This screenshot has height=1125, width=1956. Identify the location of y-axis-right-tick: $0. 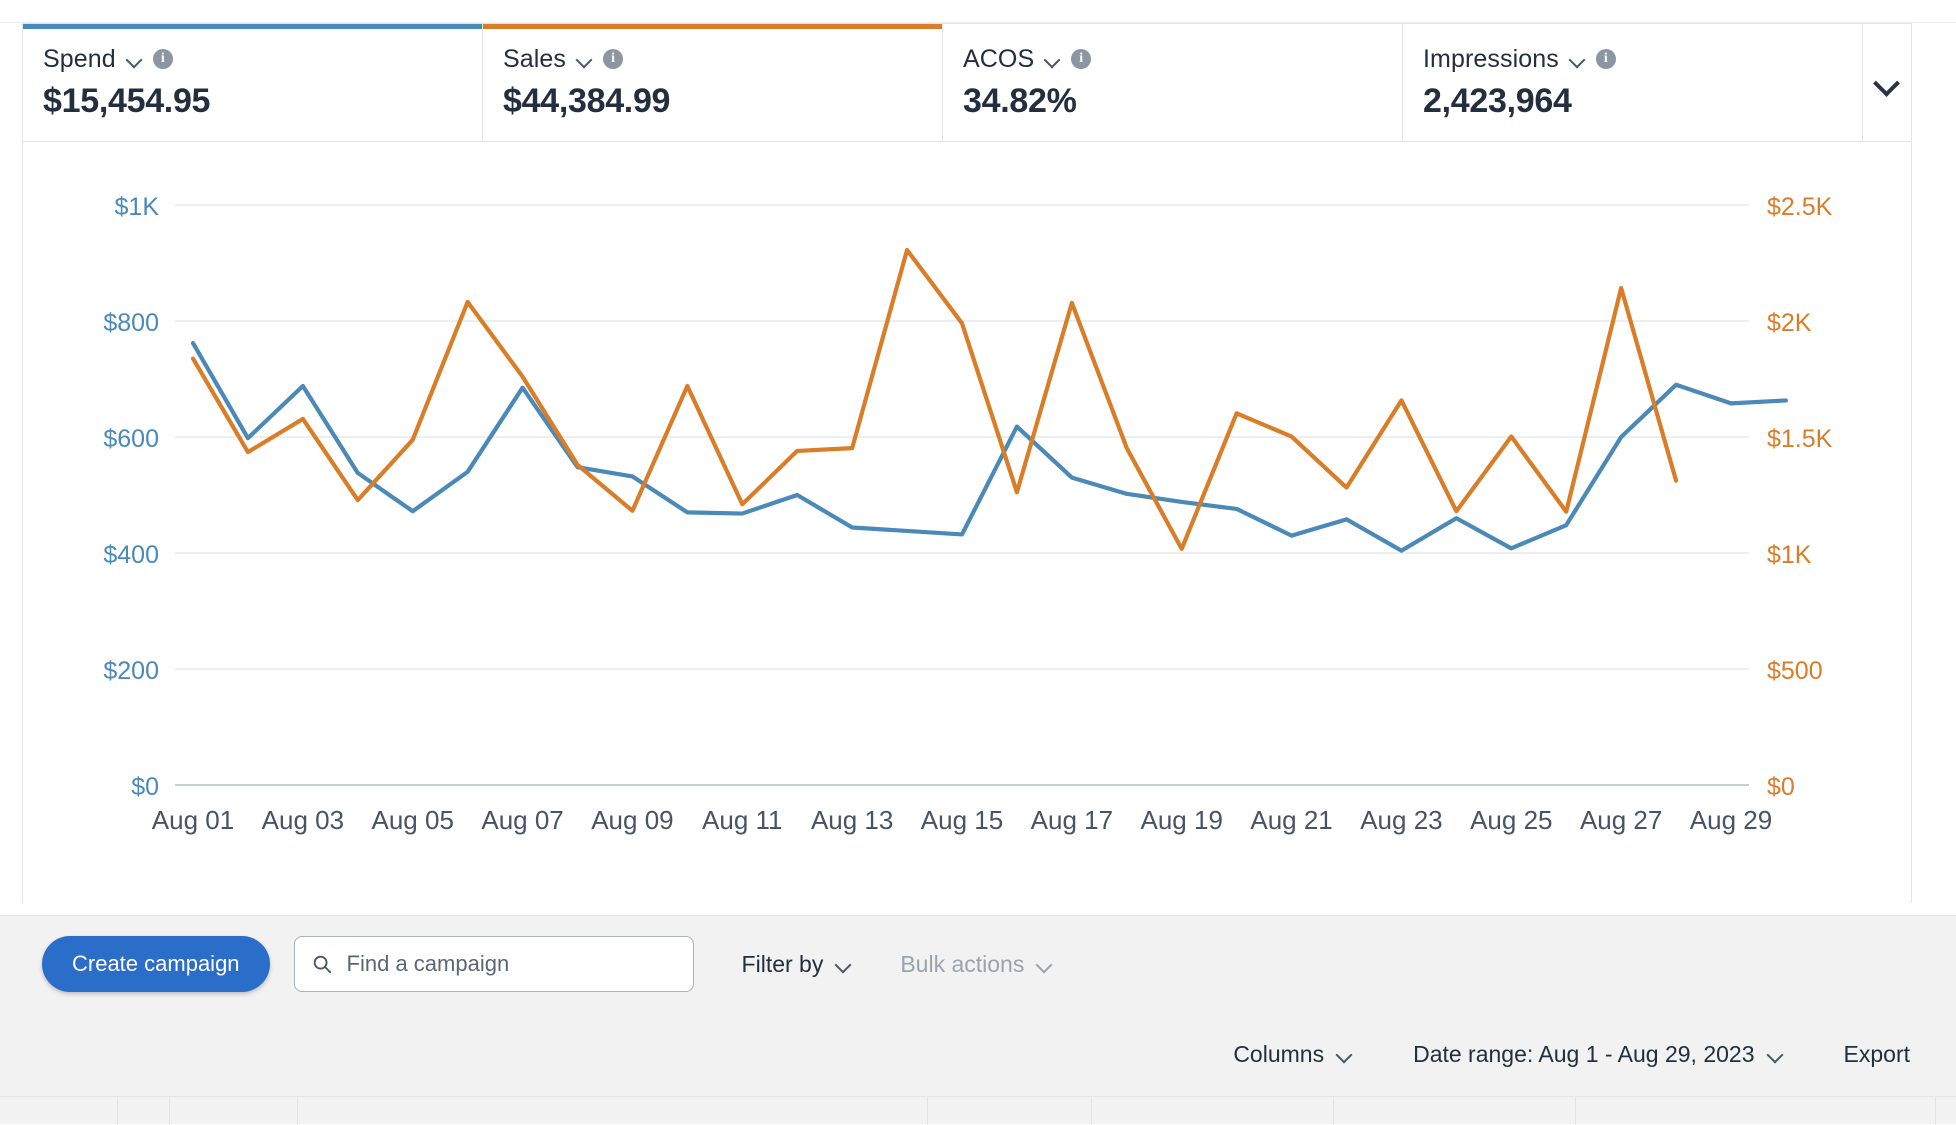
(1781, 787).